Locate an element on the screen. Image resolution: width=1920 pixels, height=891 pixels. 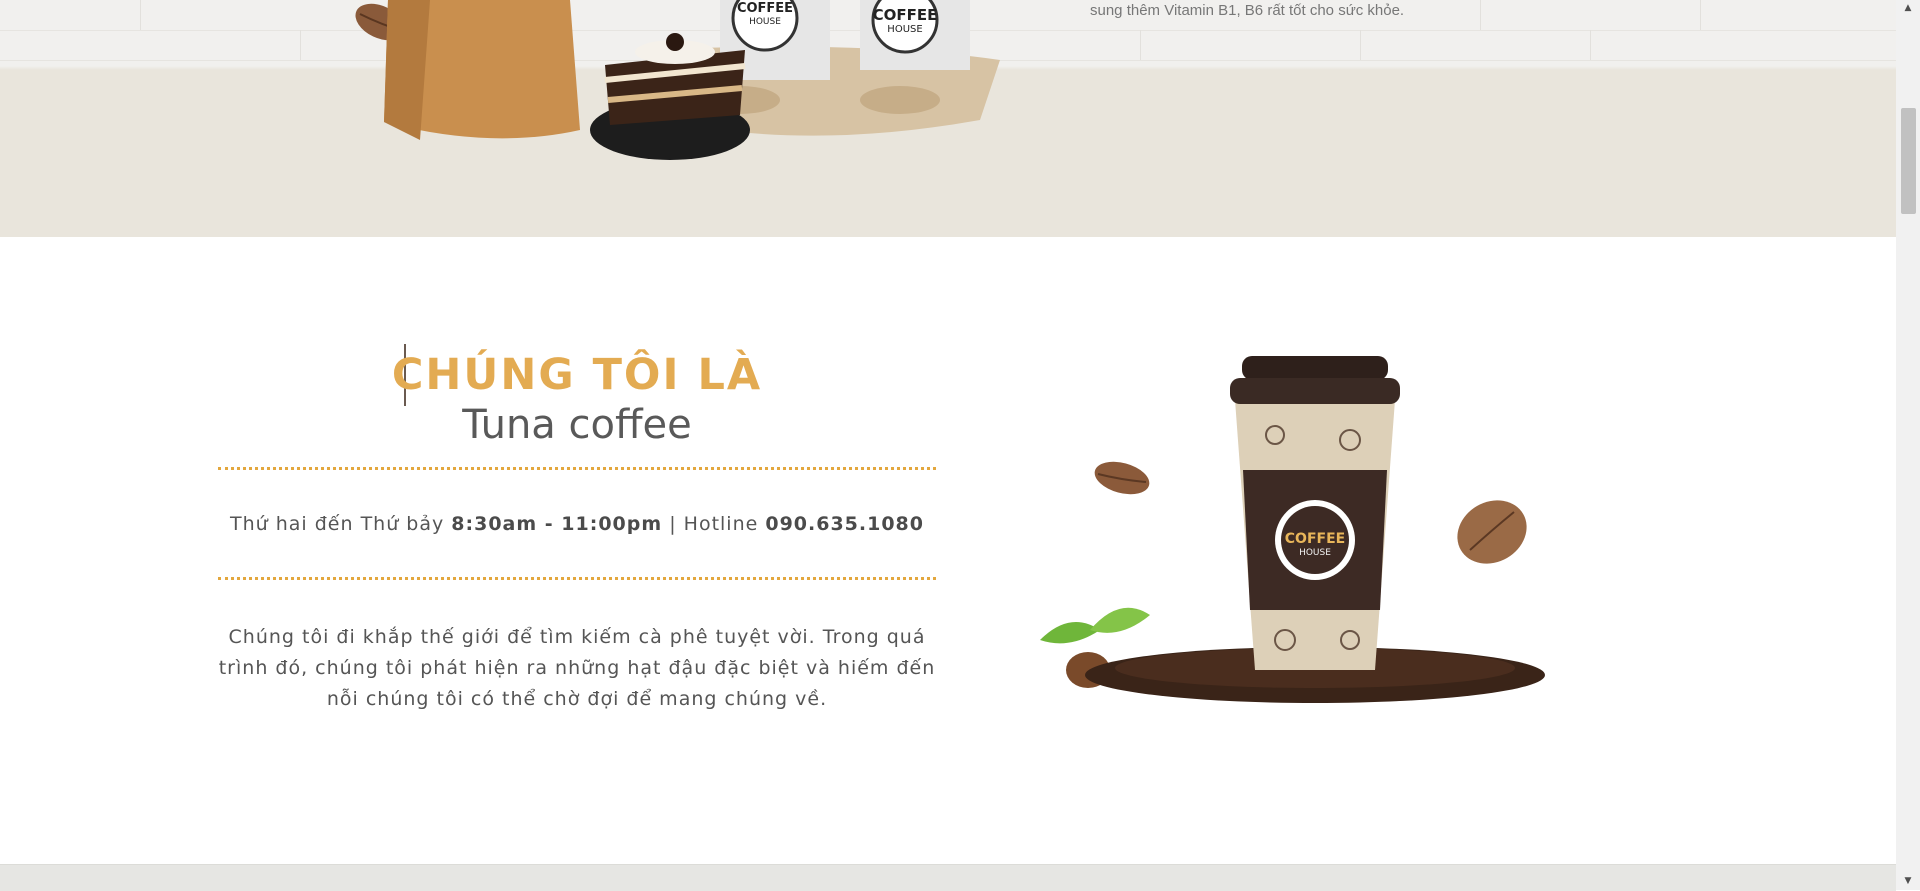
scroll-up-arrow-icon: ▲ is located at coordinates (1908, 8).